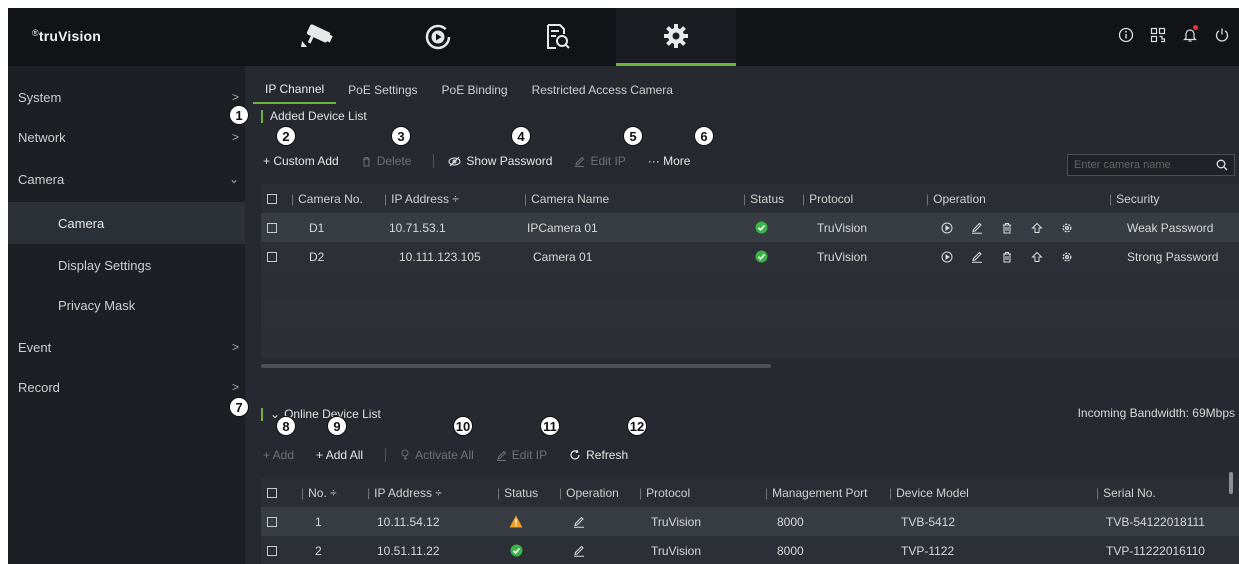 This screenshot has height=564, width=1239. Describe the element at coordinates (319, 492) in the screenshot. I see `col-no: | No. ÷` at that location.